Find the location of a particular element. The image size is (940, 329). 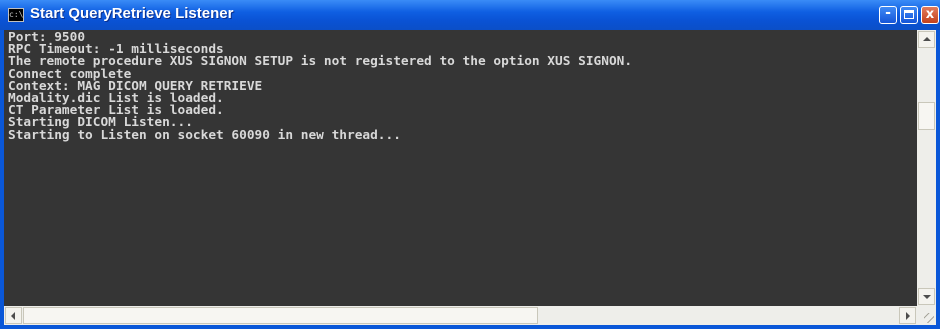

resize-grip-icon is located at coordinates (926, 315).